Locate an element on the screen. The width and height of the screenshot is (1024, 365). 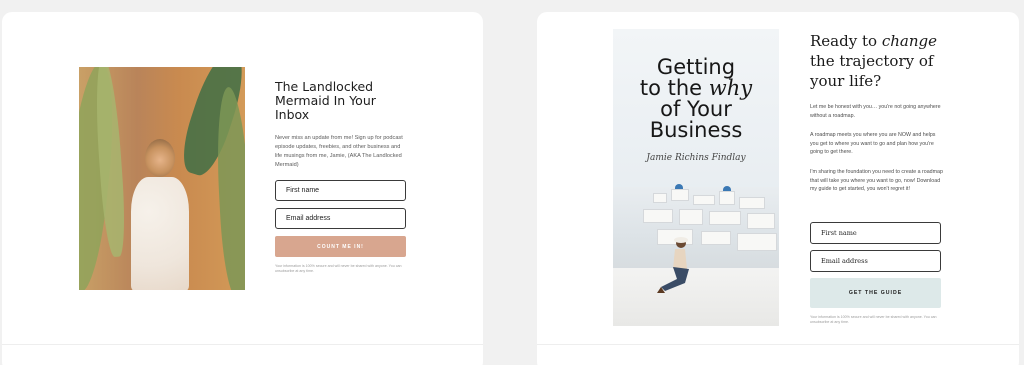
count-me-in-button: COUNT ME IN! is located at coordinates (340, 246).